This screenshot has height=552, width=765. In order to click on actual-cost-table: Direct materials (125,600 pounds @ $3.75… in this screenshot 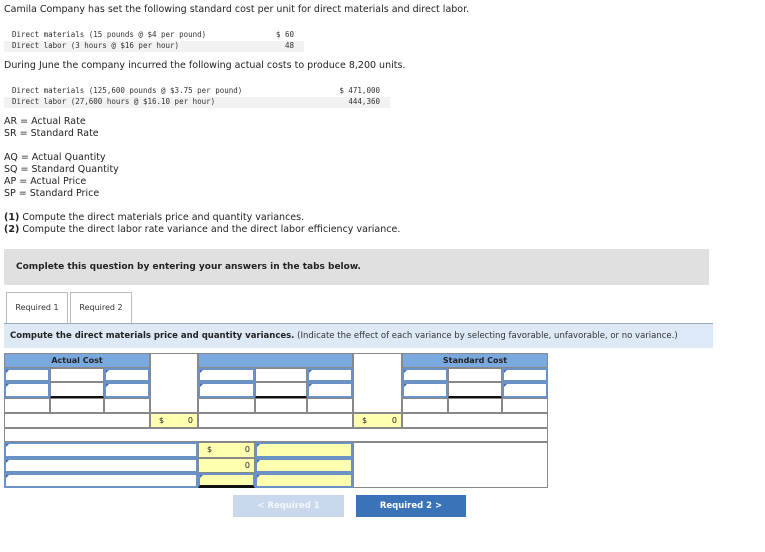, I will do `click(197, 97)`.